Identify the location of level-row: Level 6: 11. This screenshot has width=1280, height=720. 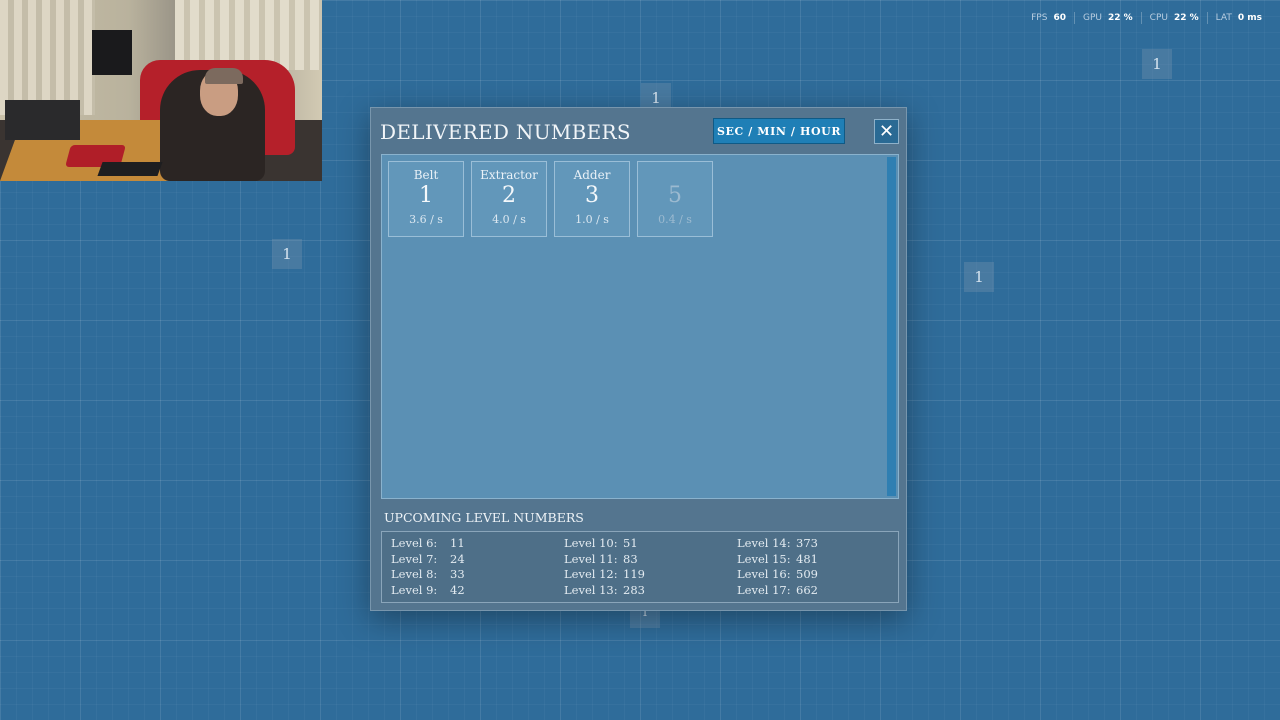
(477, 544).